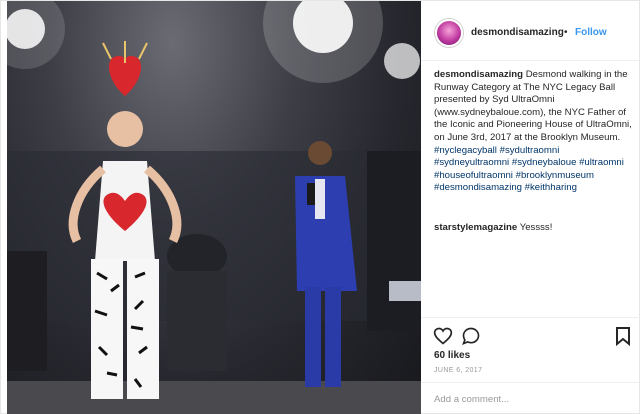 This screenshot has width=640, height=414. I want to click on profile-avatar, so click(449, 33).